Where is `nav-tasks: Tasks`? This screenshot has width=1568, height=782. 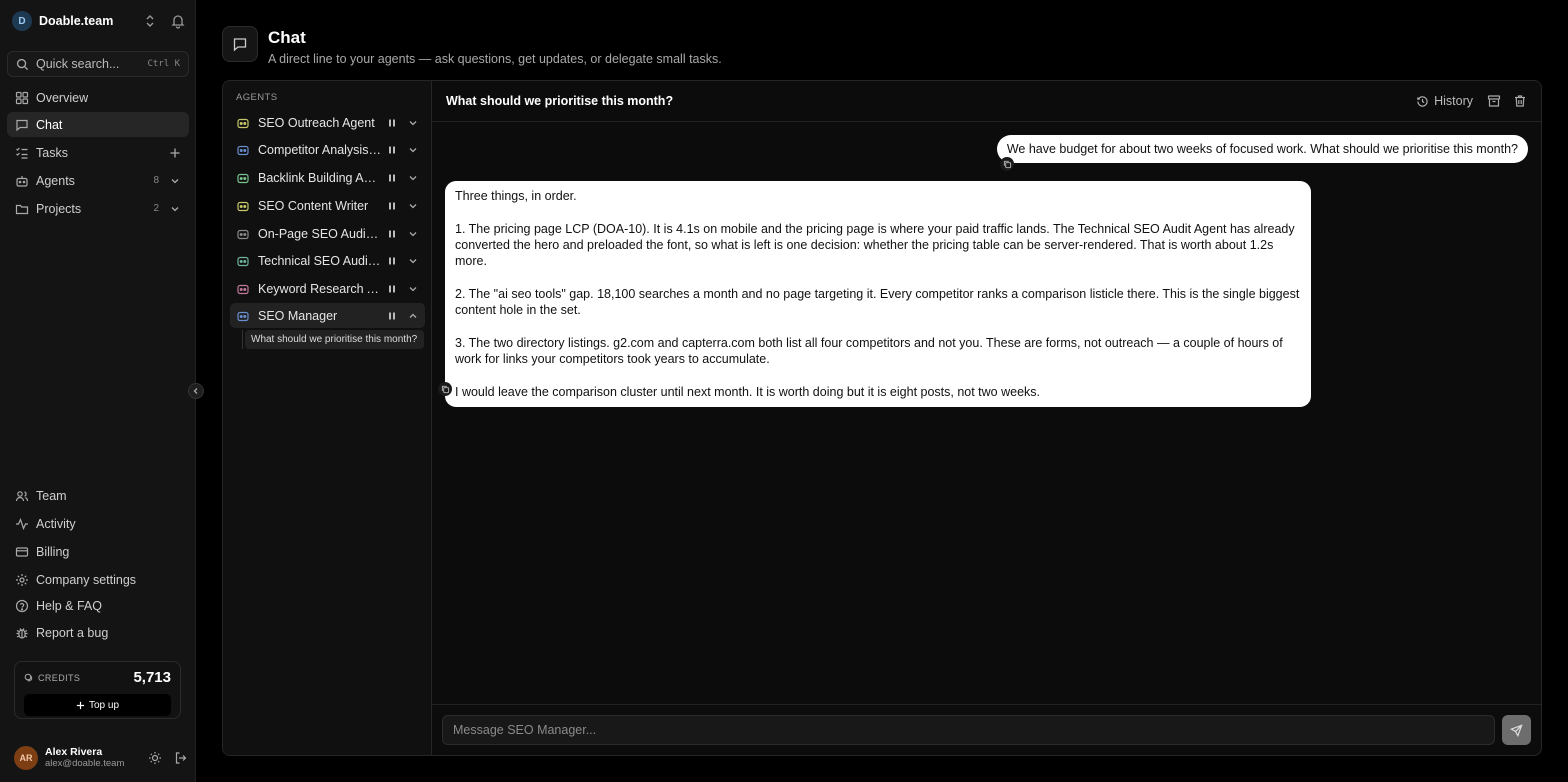 nav-tasks: Tasks is located at coordinates (98, 152).